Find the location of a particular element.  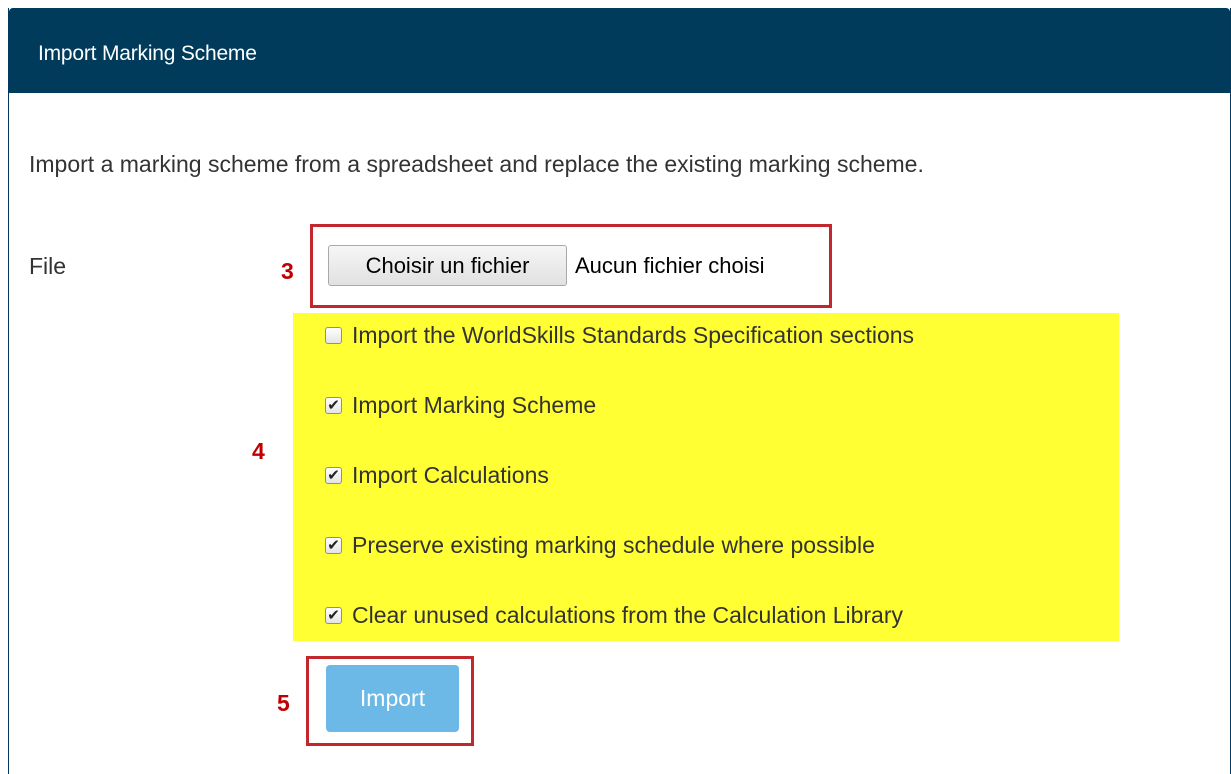

choose-file-button: Choisir un fichier is located at coordinates (447, 265).